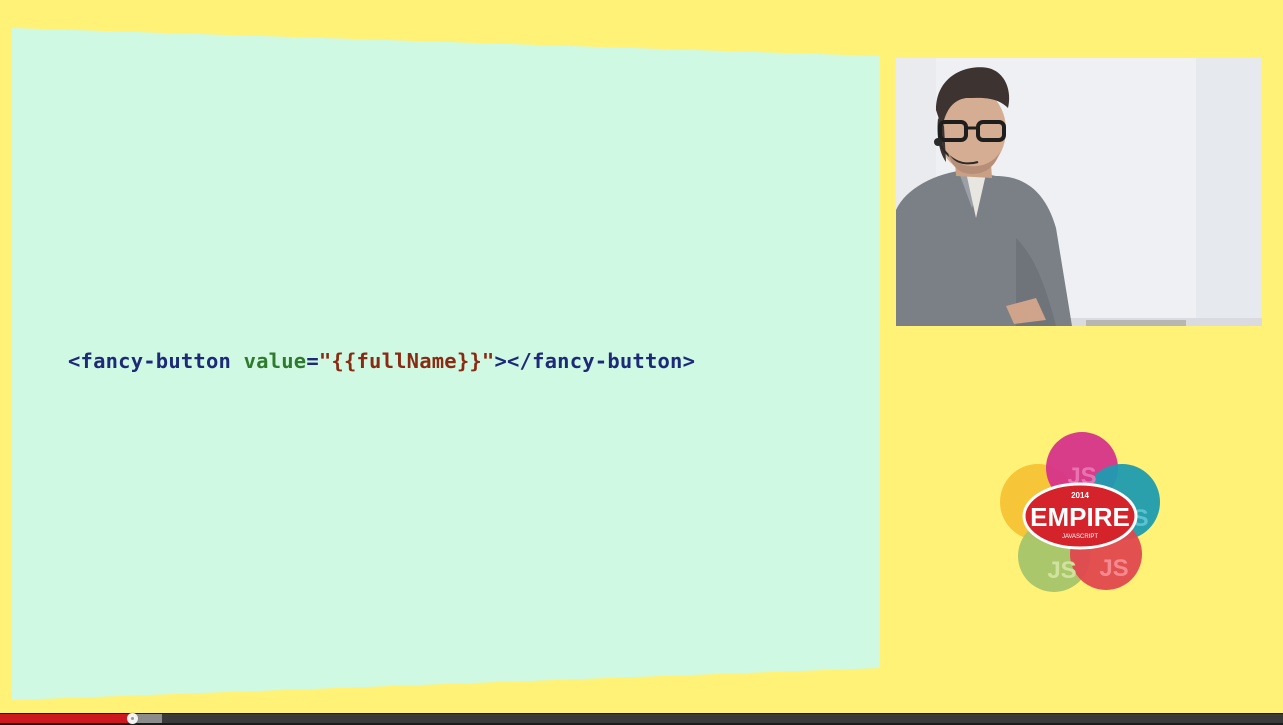 This screenshot has width=1283, height=725. I want to click on code-attr-value: "{{fullName}}", so click(406, 361).